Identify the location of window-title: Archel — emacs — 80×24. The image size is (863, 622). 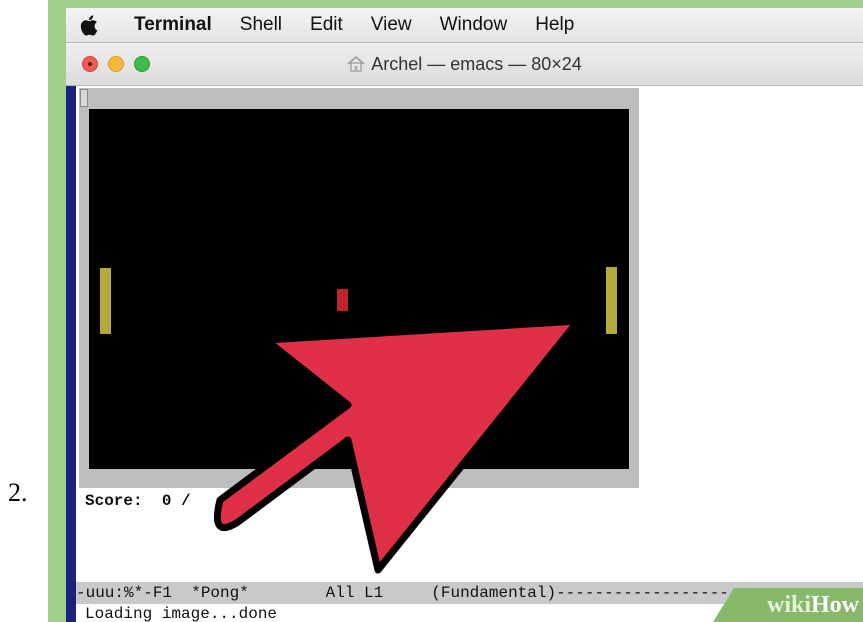
(476, 64).